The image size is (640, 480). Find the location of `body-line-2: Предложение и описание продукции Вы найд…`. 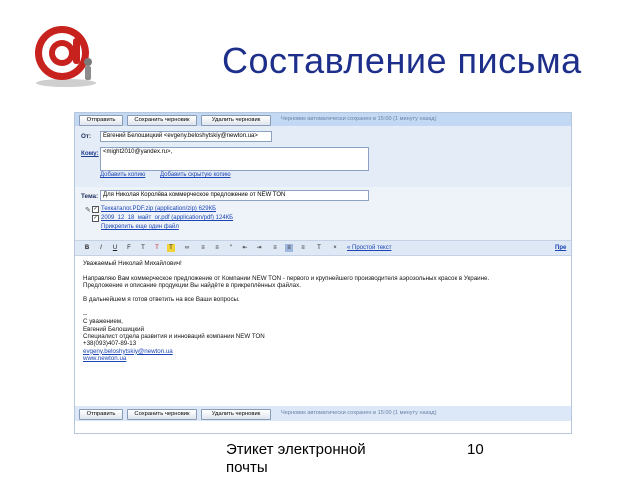

body-line-2: Предложение и описание продукции Вы найд… is located at coordinates (192, 285).